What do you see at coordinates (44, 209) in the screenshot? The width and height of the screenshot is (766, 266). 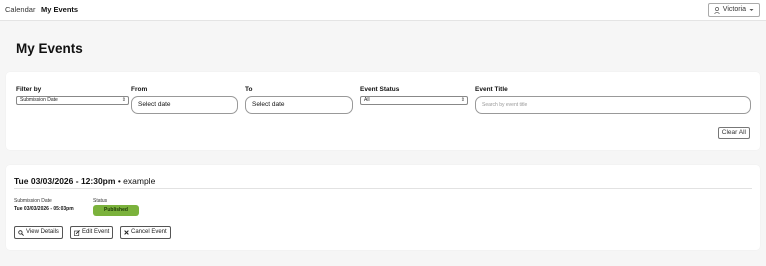 I see `submission-date-value: Tue 03/03/2026 - 05:03pm` at bounding box center [44, 209].